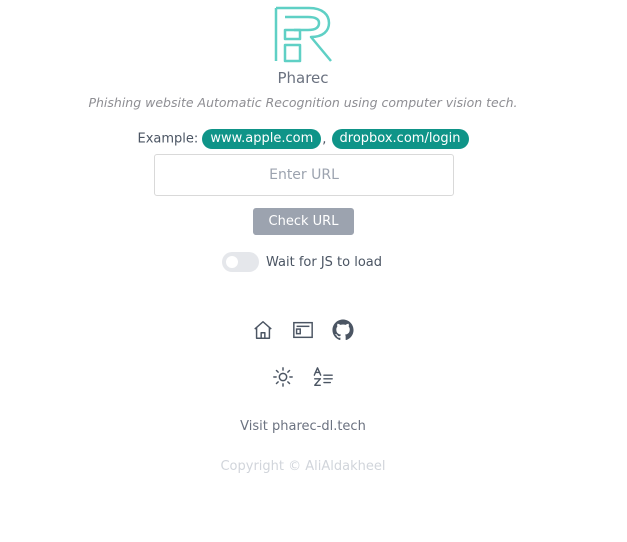  I want to click on pharec-logo-icon, so click(303, 34).